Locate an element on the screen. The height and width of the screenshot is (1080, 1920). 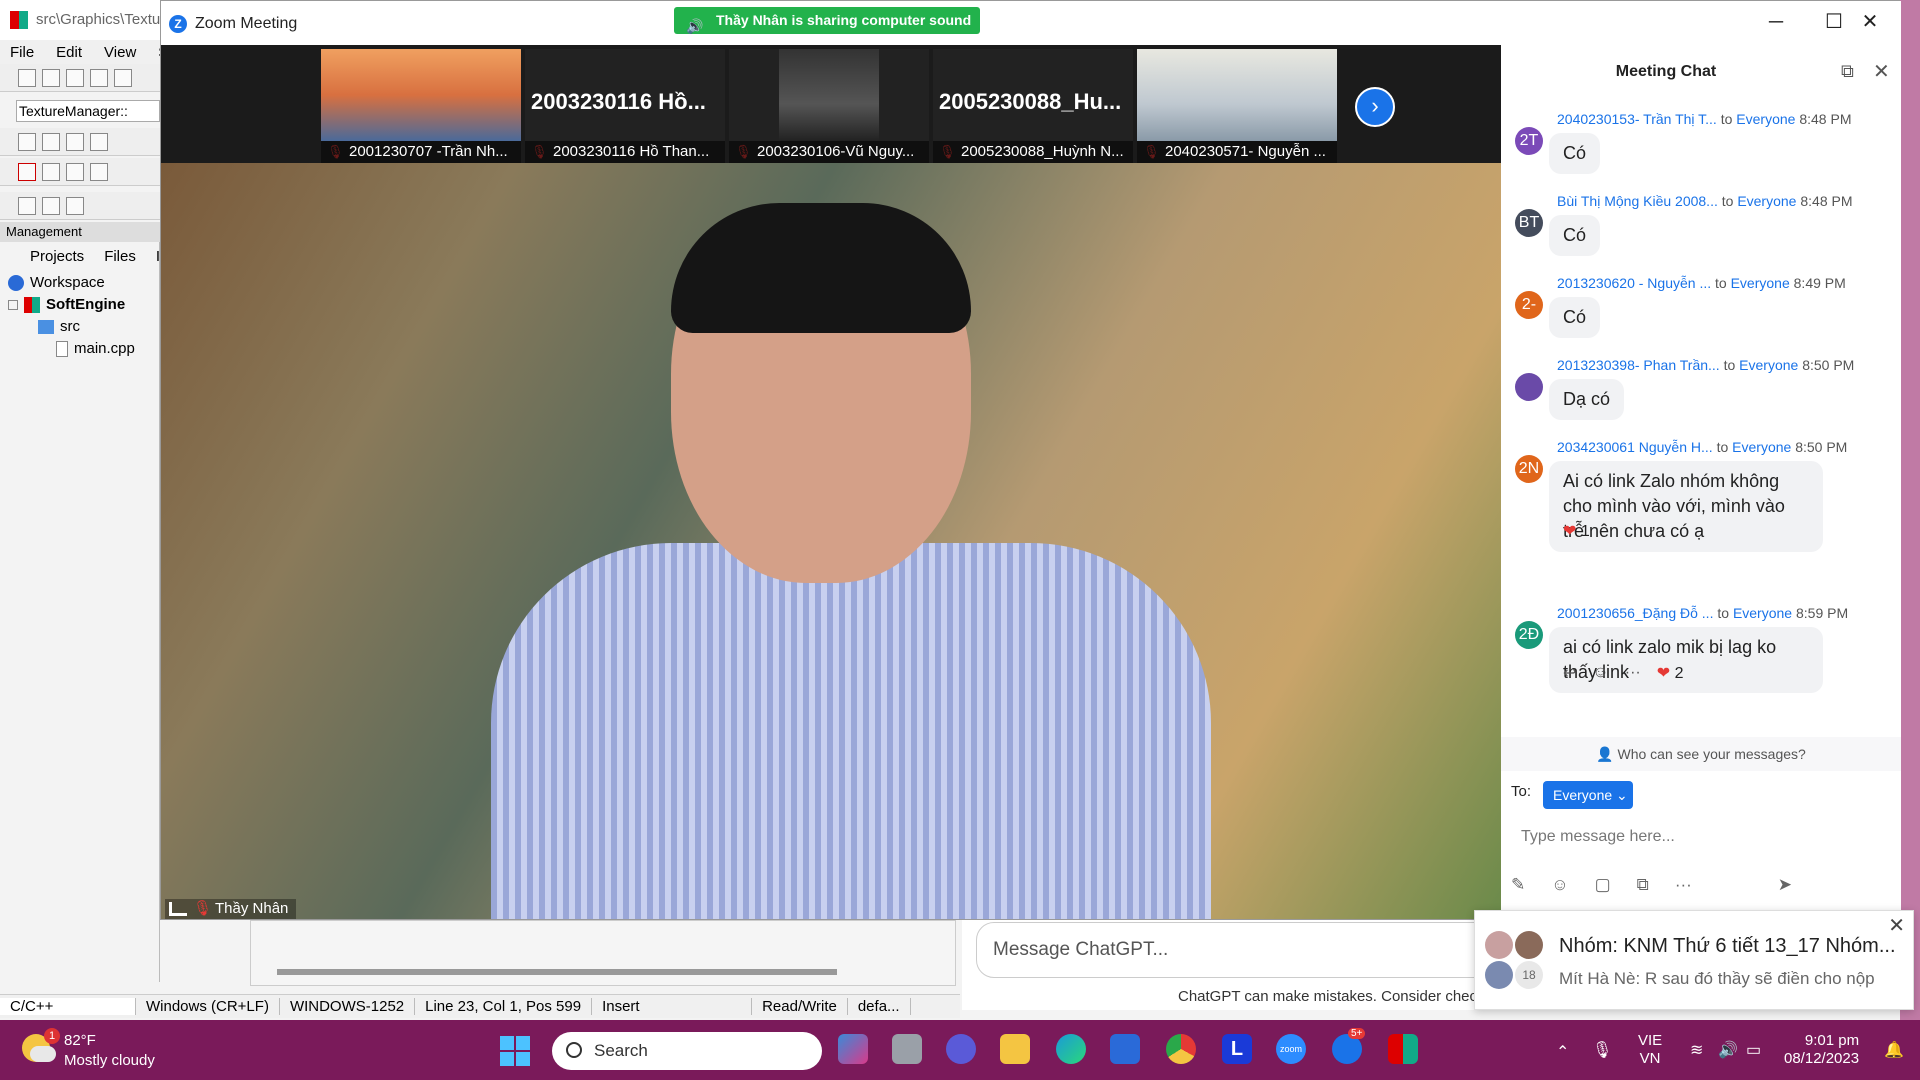
minimize-button: ─ is located at coordinates (1776, 22).